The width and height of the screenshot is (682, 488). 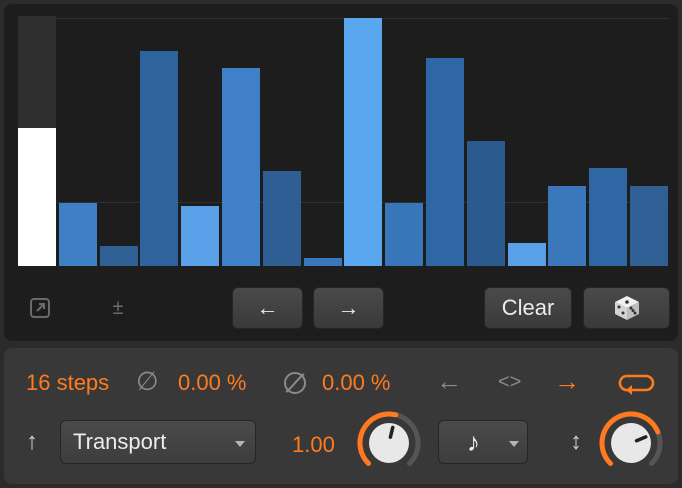 What do you see at coordinates (32, 442) in the screenshot?
I see `retrigger-up-icon: ↑` at bounding box center [32, 442].